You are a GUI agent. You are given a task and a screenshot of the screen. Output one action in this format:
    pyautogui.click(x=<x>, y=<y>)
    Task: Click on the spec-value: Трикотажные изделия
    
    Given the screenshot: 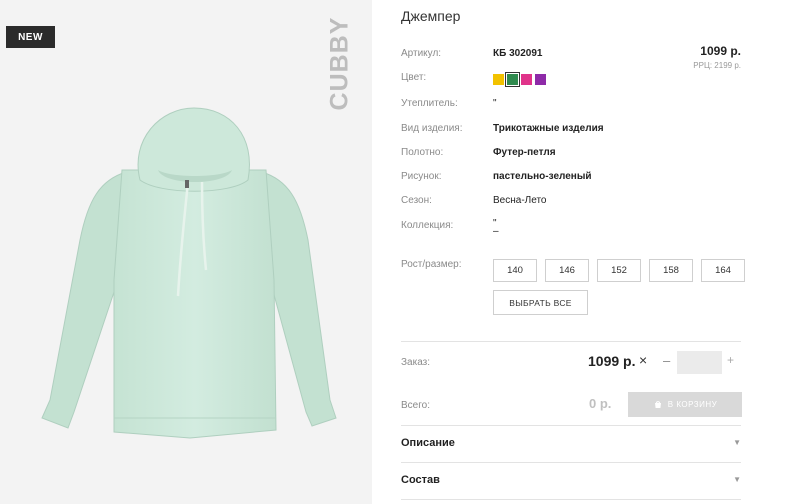 What is the action you would take?
    pyautogui.click(x=548, y=128)
    